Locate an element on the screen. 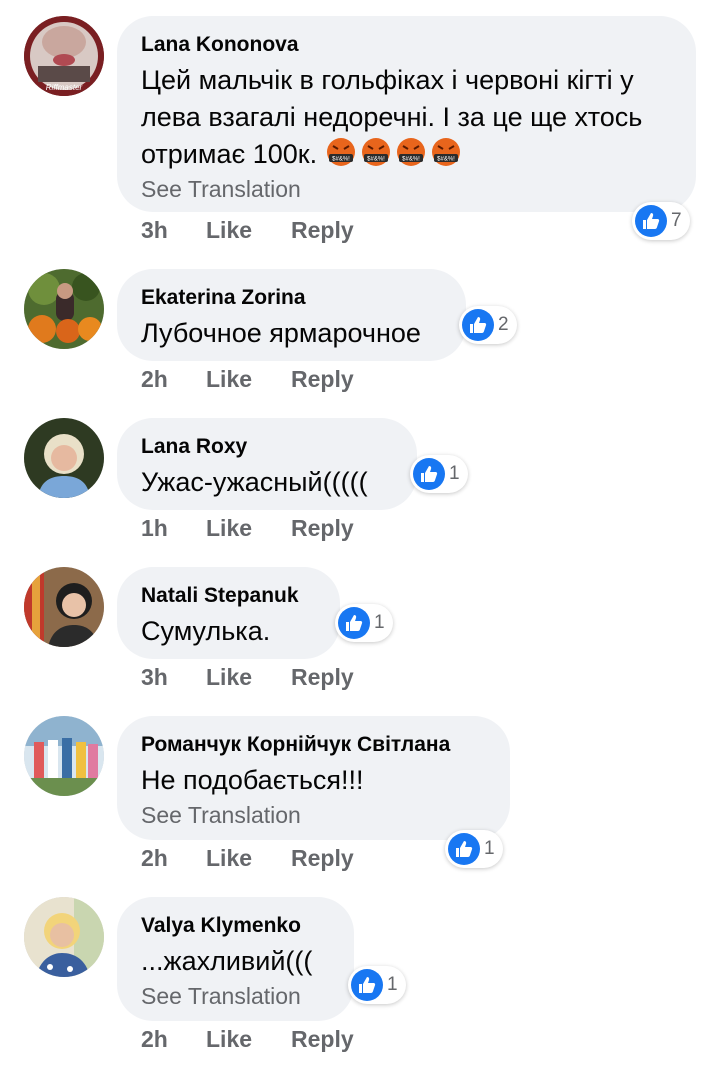 Image resolution: width=720 pixels, height=1071 pixels. reaction-count-badge: 7 is located at coordinates (661, 221).